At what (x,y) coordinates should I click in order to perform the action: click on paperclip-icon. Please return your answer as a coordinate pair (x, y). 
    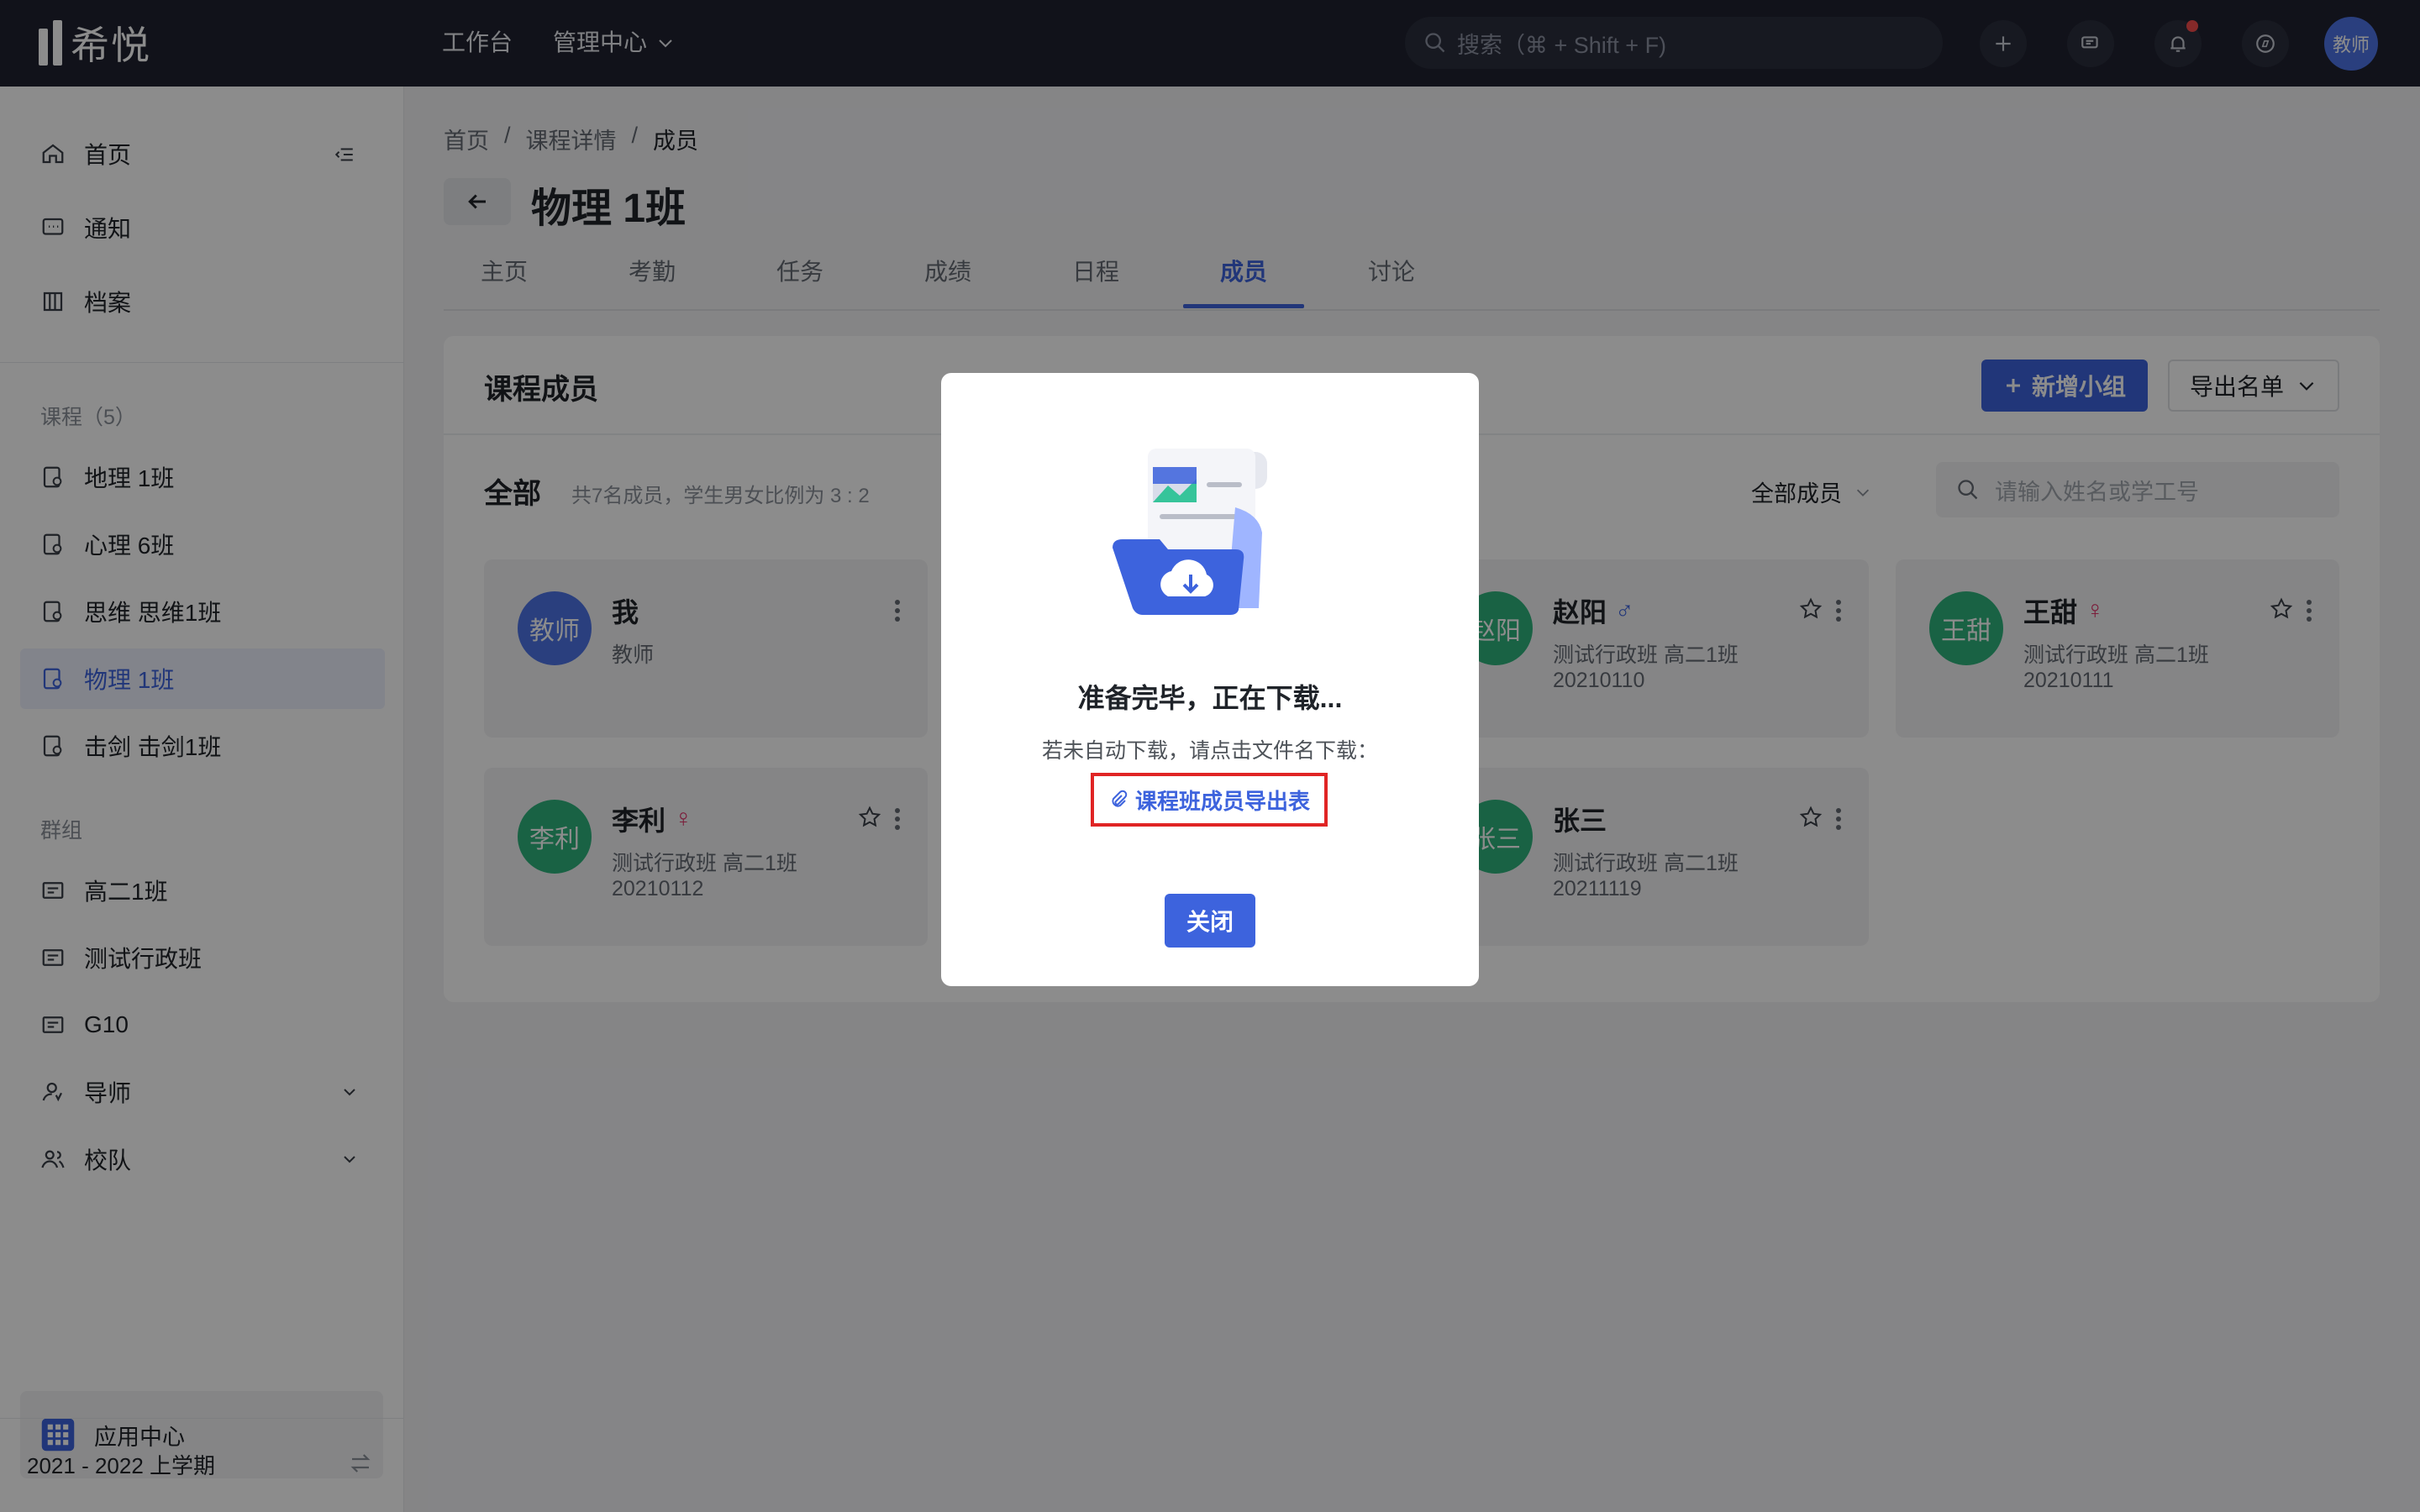
    Looking at the image, I should click on (1120, 798).